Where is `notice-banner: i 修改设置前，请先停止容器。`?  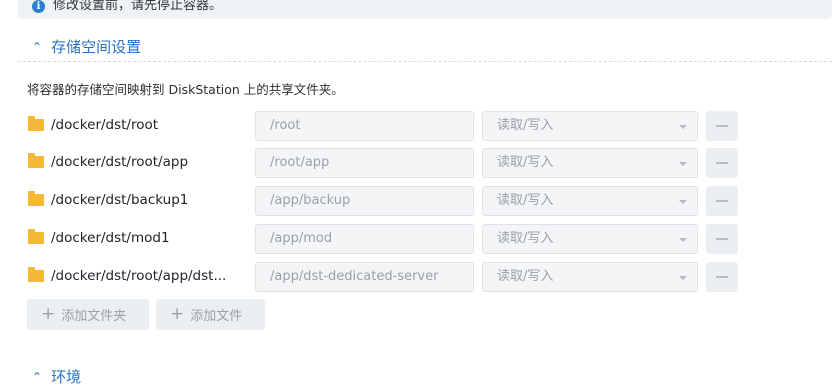 notice-banner: i 修改设置前，请先停止容器。 is located at coordinates (425, 9).